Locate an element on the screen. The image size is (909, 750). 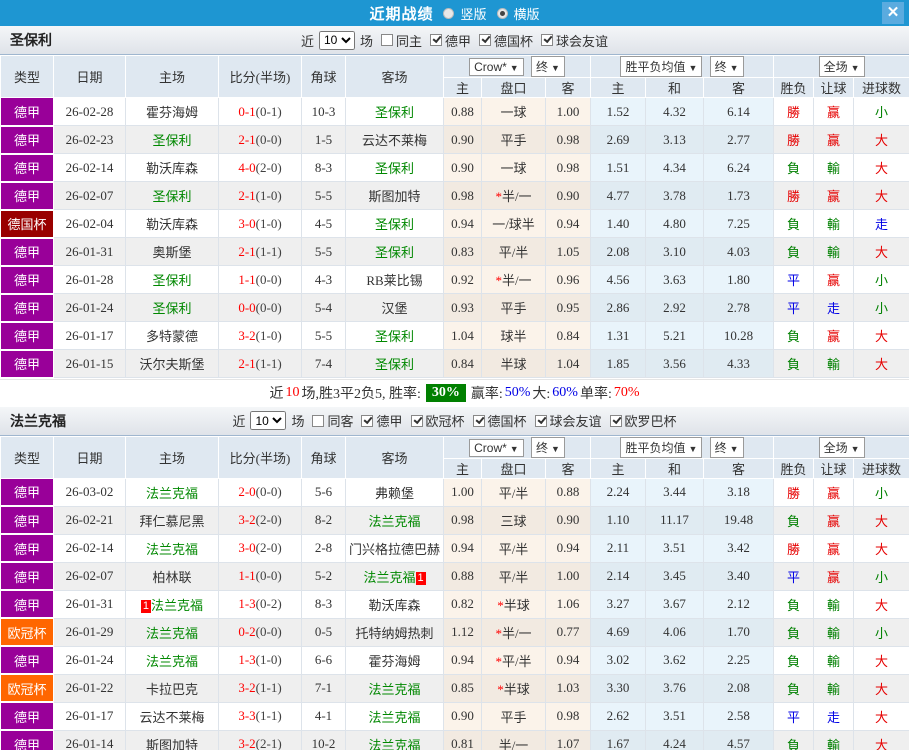
home-team: 法兰克福 is located at coordinates (172, 632).